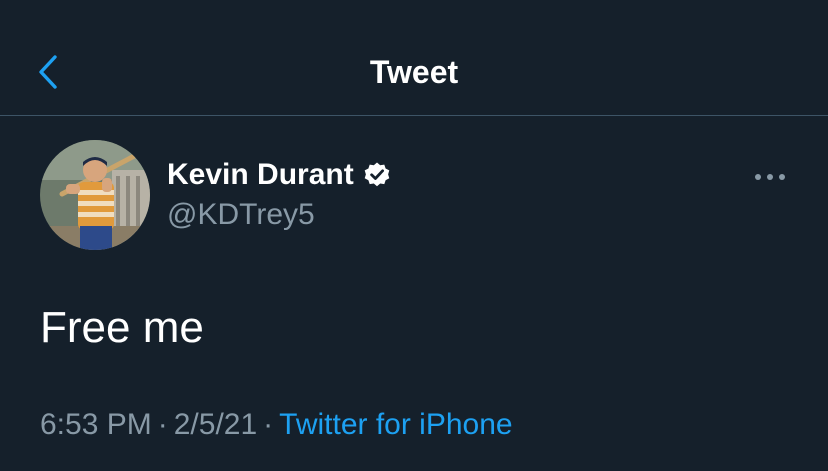  I want to click on verified-badge-icon, so click(377, 175).